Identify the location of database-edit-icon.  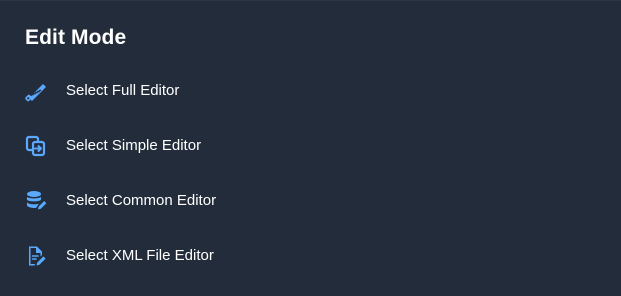
(36, 201).